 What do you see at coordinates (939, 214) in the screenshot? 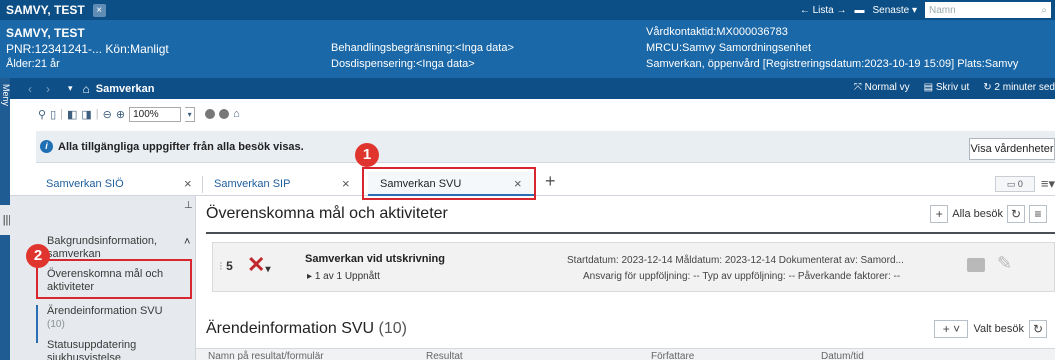
I see `add-icon: +` at bounding box center [939, 214].